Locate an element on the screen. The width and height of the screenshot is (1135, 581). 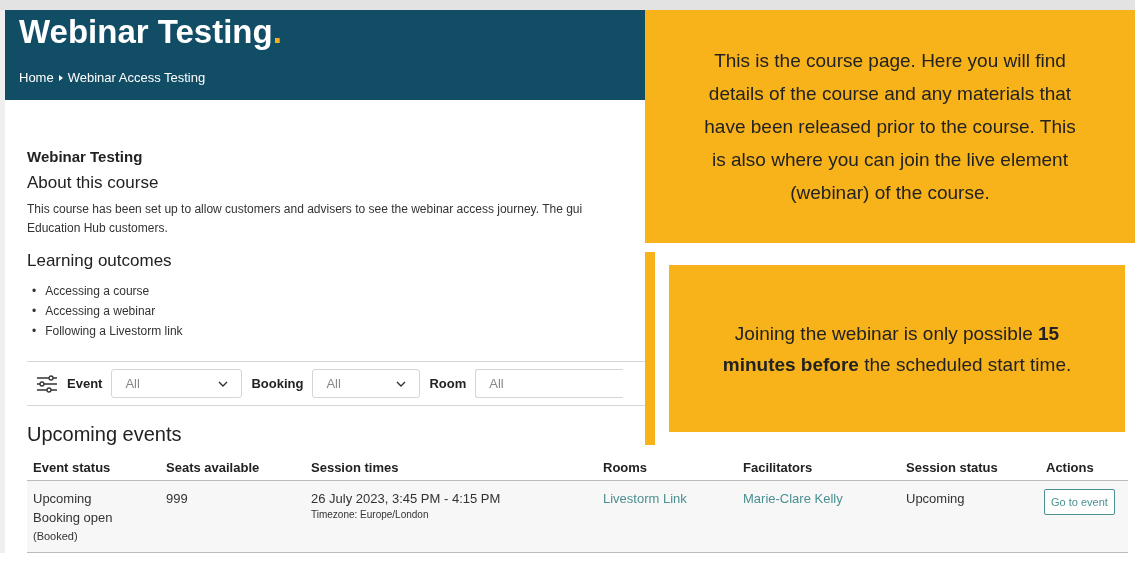
column-header: Seats available is located at coordinates (213, 467).